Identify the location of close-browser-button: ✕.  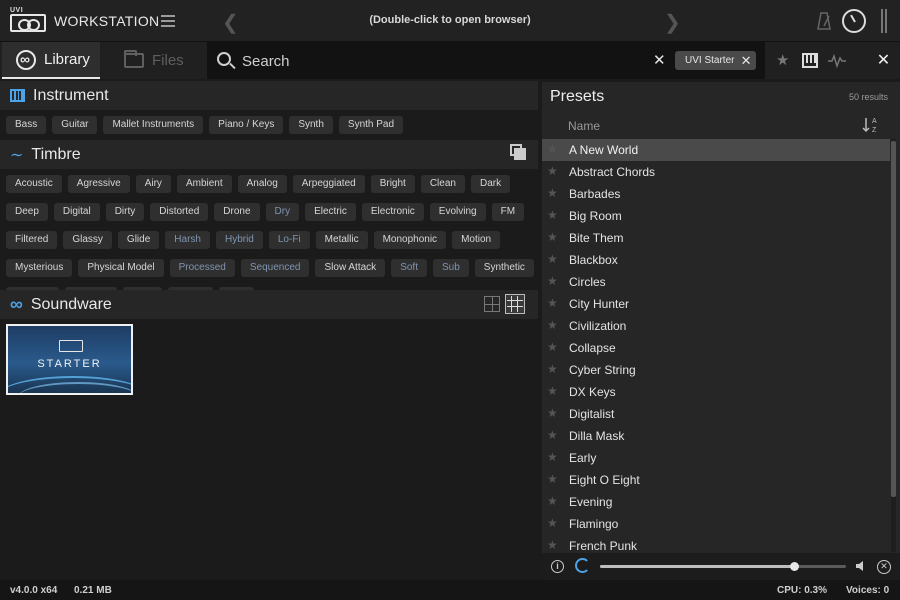
(883, 60).